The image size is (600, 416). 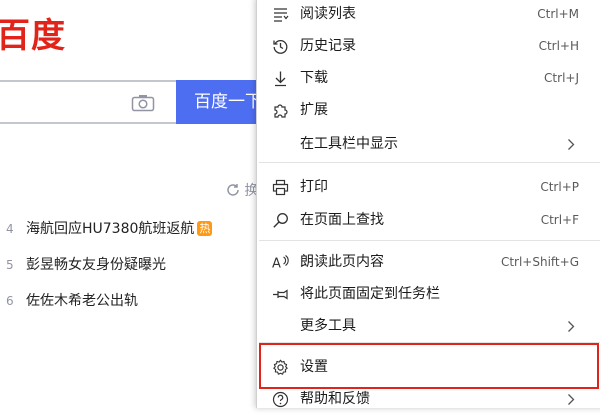 I want to click on menu-item-shortcut: Ctrl+Shift+G, so click(x=539, y=262).